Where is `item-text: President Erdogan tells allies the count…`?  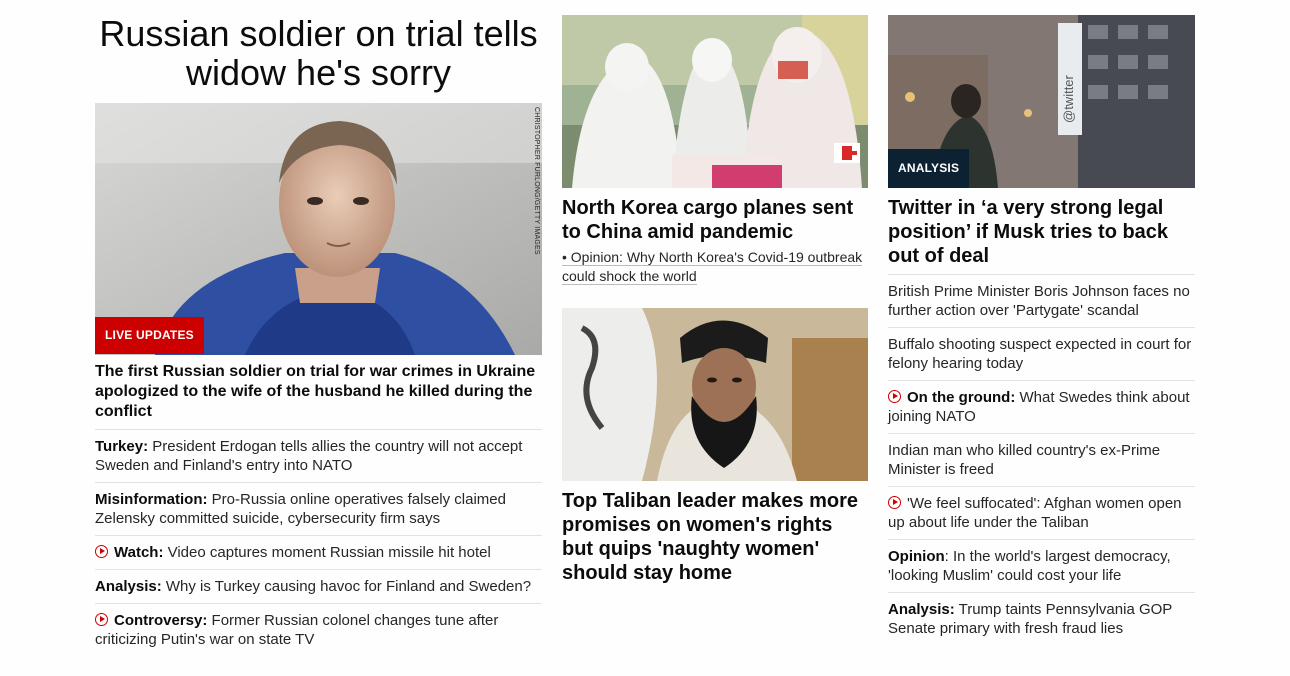
item-text: President Erdogan tells allies the count… is located at coordinates (309, 456).